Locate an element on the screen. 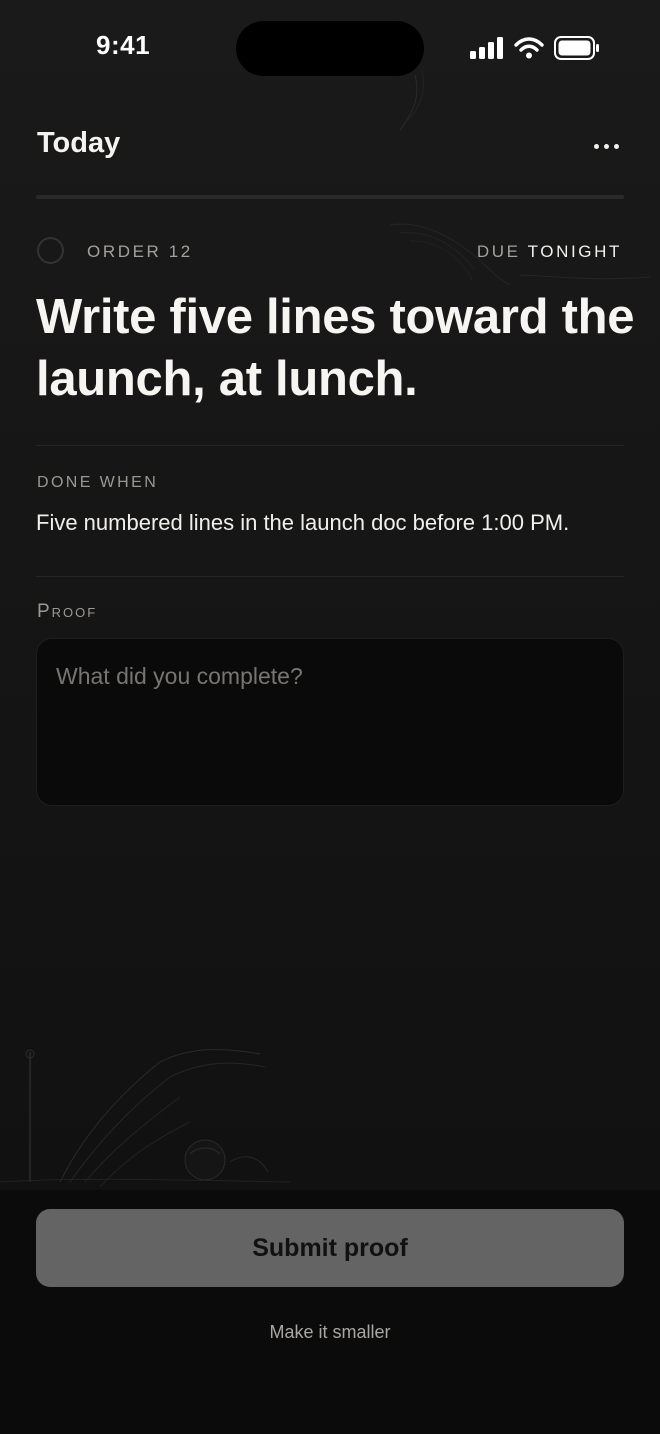 Image resolution: width=660 pixels, height=1434 pixels. proof-input is located at coordinates (330, 722).